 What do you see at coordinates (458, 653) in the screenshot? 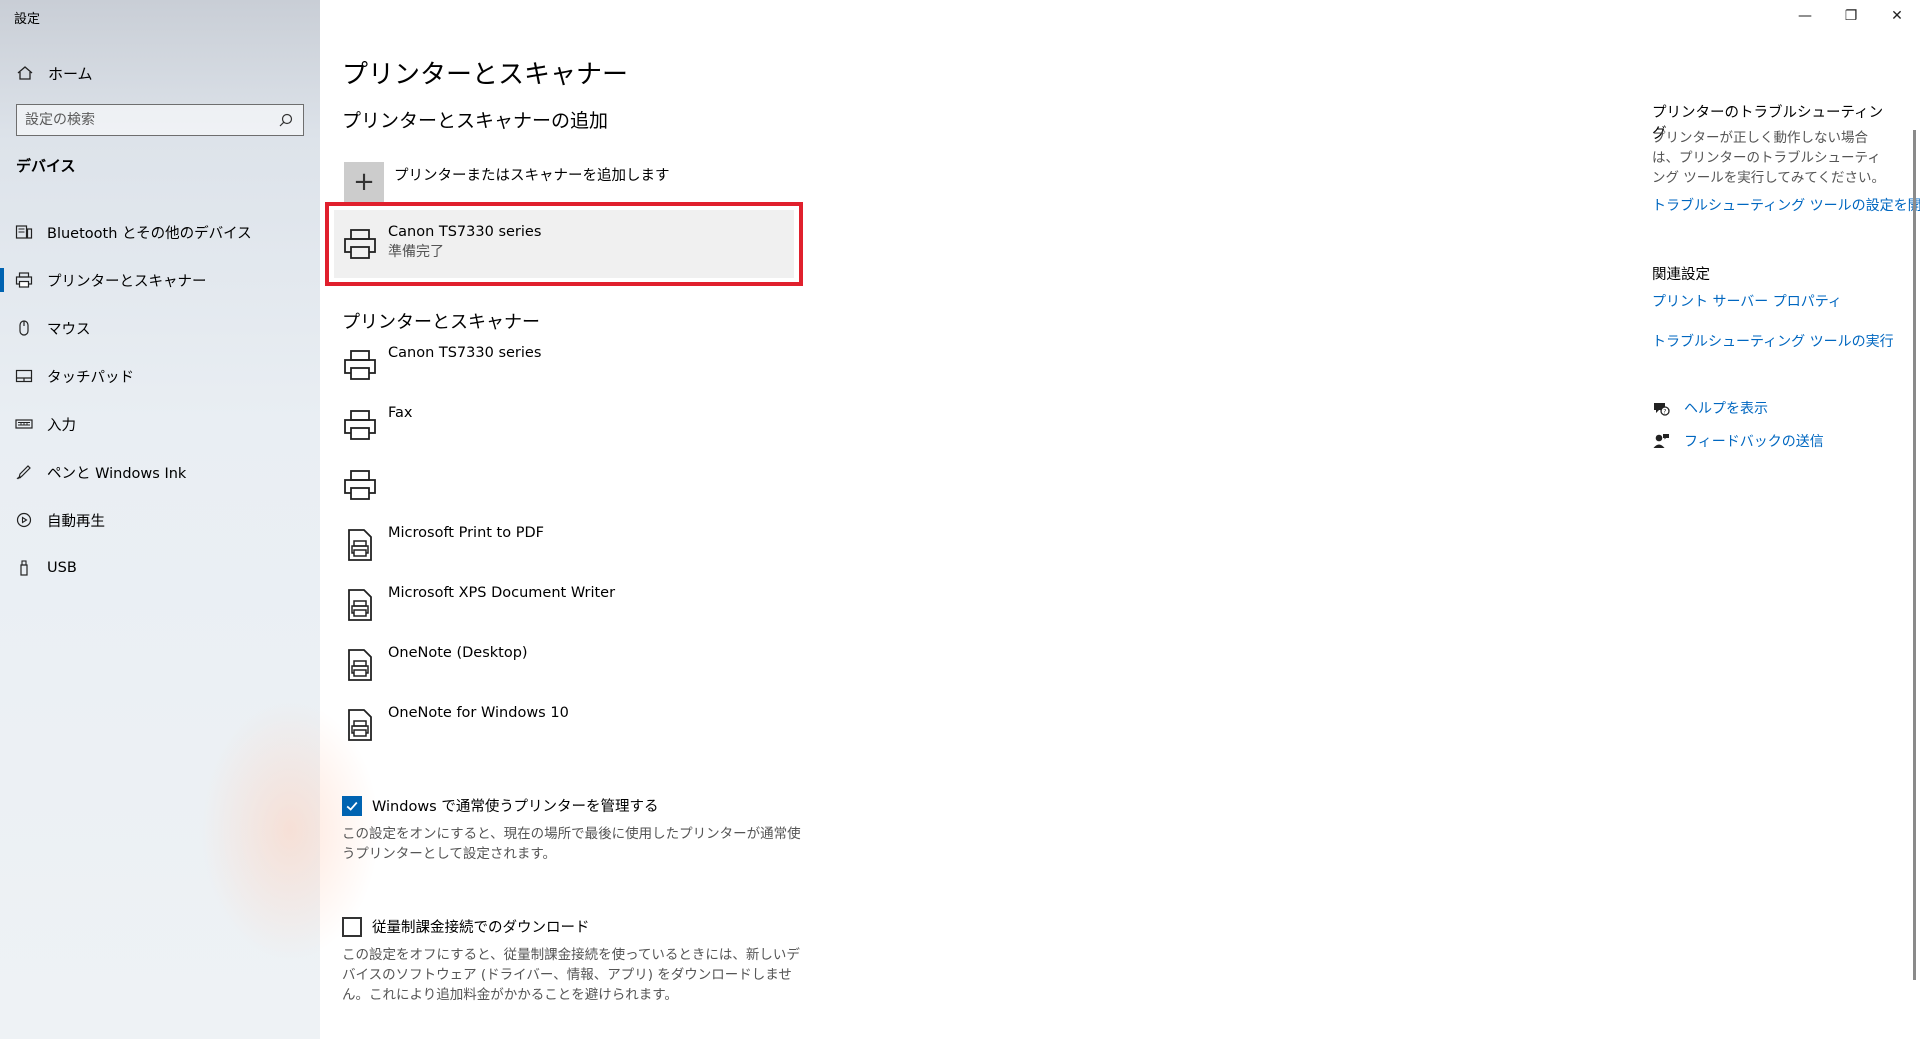
I see `printer-name: OneNote (Desktop)` at bounding box center [458, 653].